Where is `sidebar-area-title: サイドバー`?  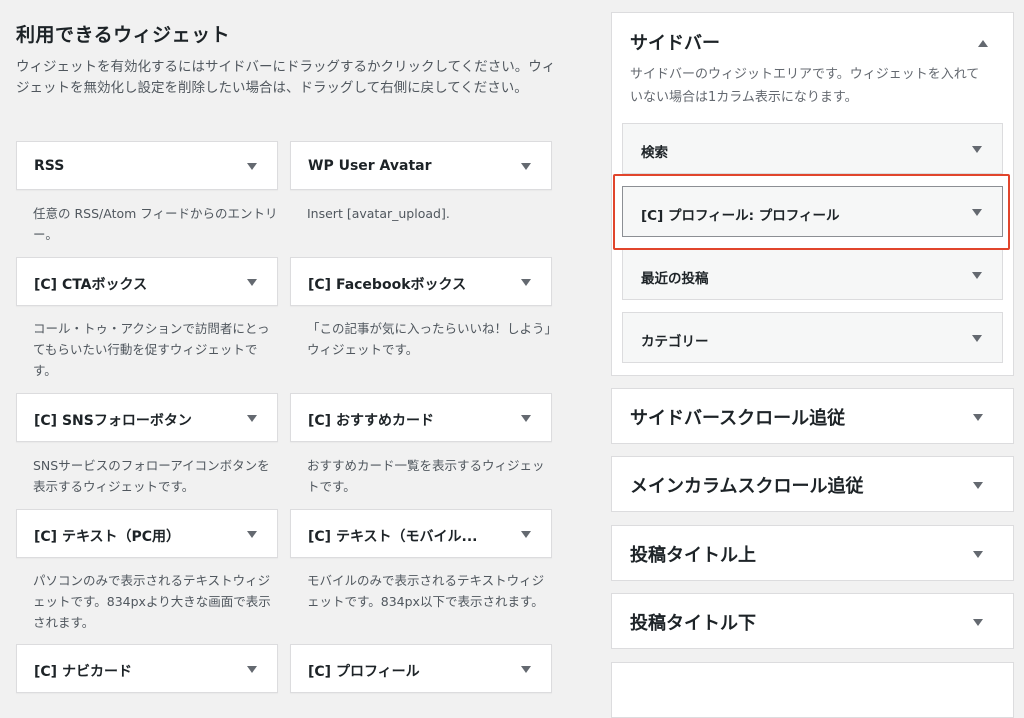
sidebar-area-title: サイドバー is located at coordinates (675, 42).